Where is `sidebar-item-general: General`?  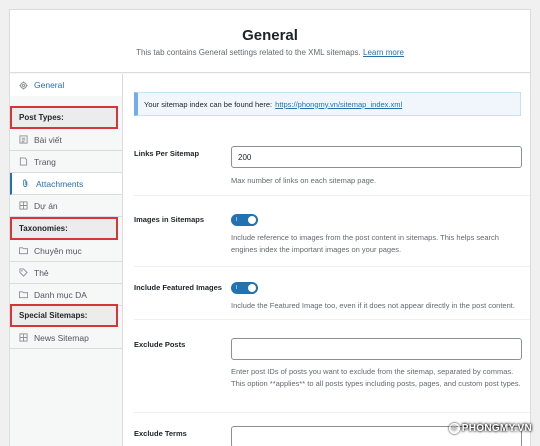 sidebar-item-general: General is located at coordinates (66, 85).